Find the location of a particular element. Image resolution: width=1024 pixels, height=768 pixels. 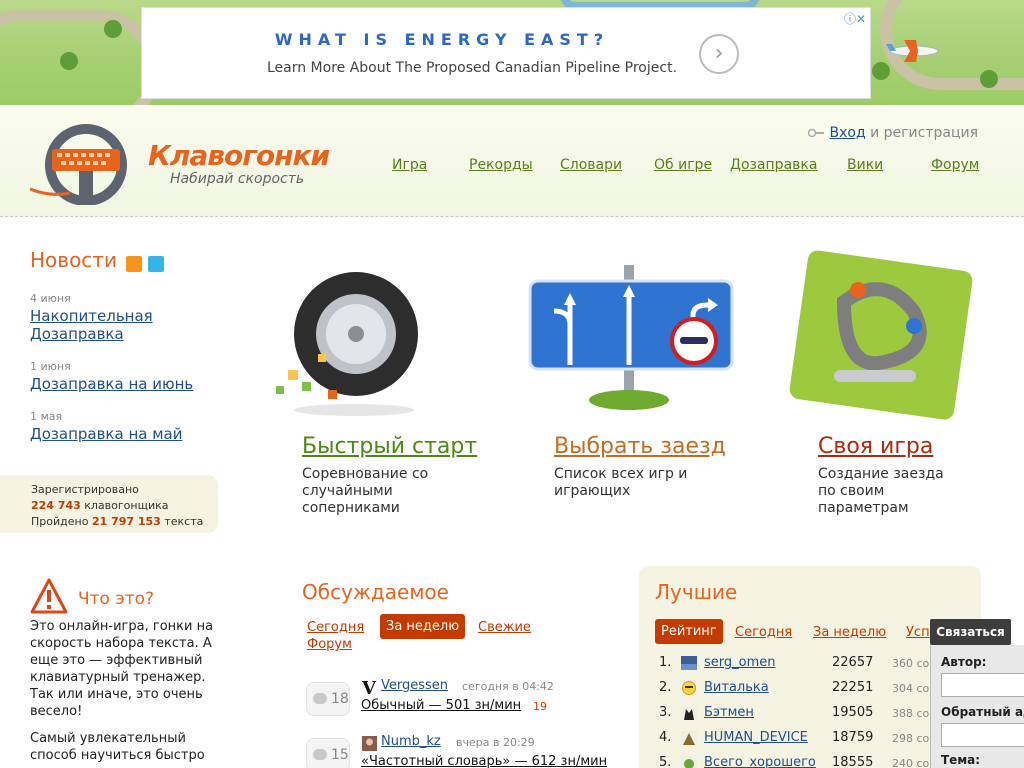

news-date: 4 июня is located at coordinates (50, 298).